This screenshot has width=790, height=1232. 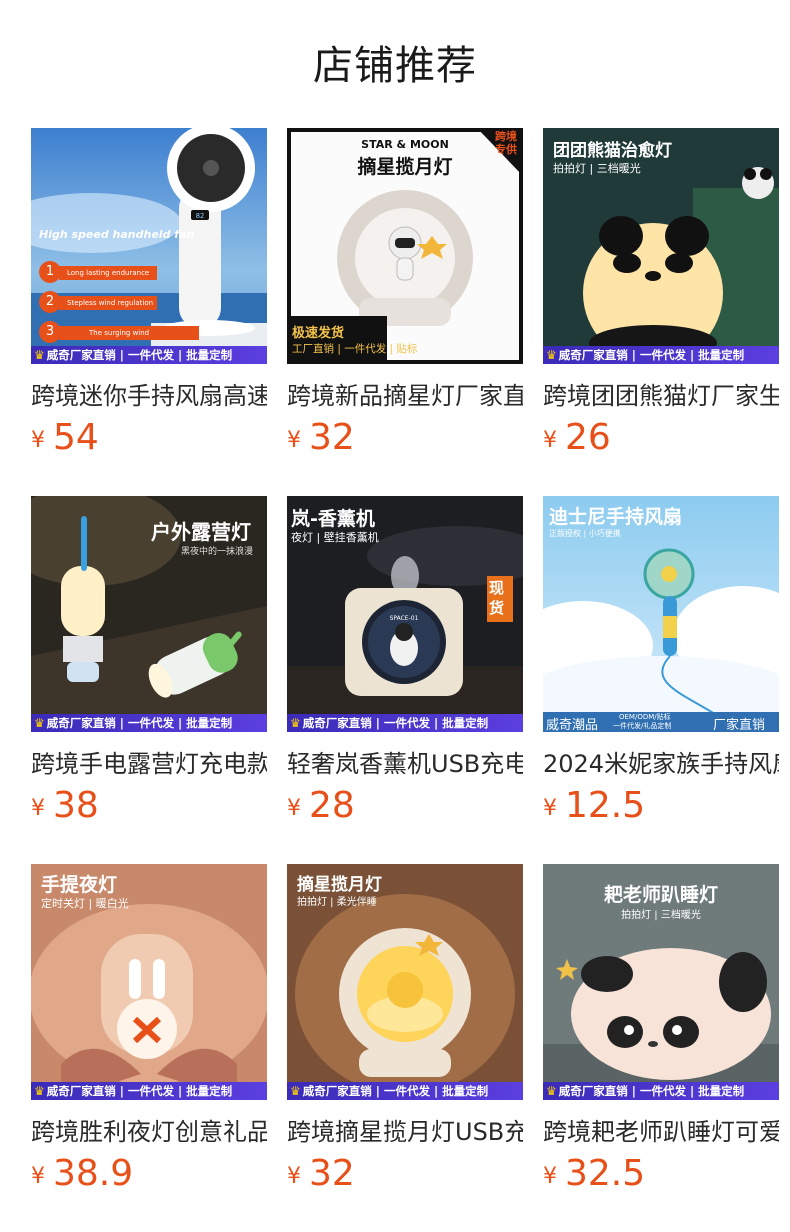 I want to click on image-brand: STAR & MOON, so click(x=405, y=144).